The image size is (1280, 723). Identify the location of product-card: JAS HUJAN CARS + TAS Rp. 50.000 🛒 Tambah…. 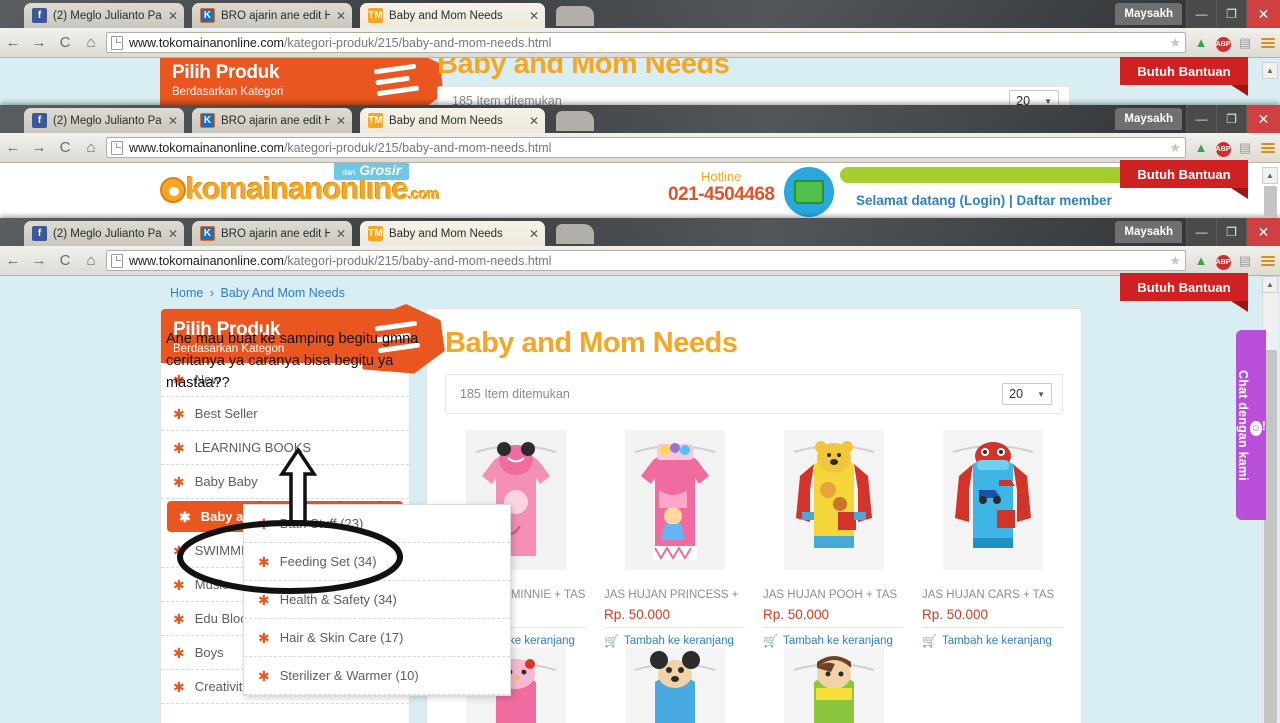
(992, 539).